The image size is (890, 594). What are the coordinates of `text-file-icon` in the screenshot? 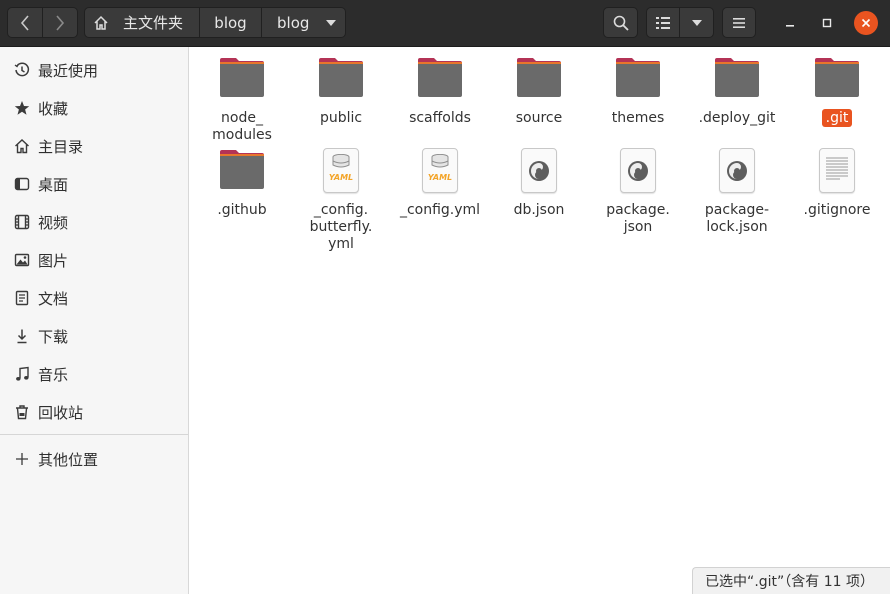 It's located at (837, 171).